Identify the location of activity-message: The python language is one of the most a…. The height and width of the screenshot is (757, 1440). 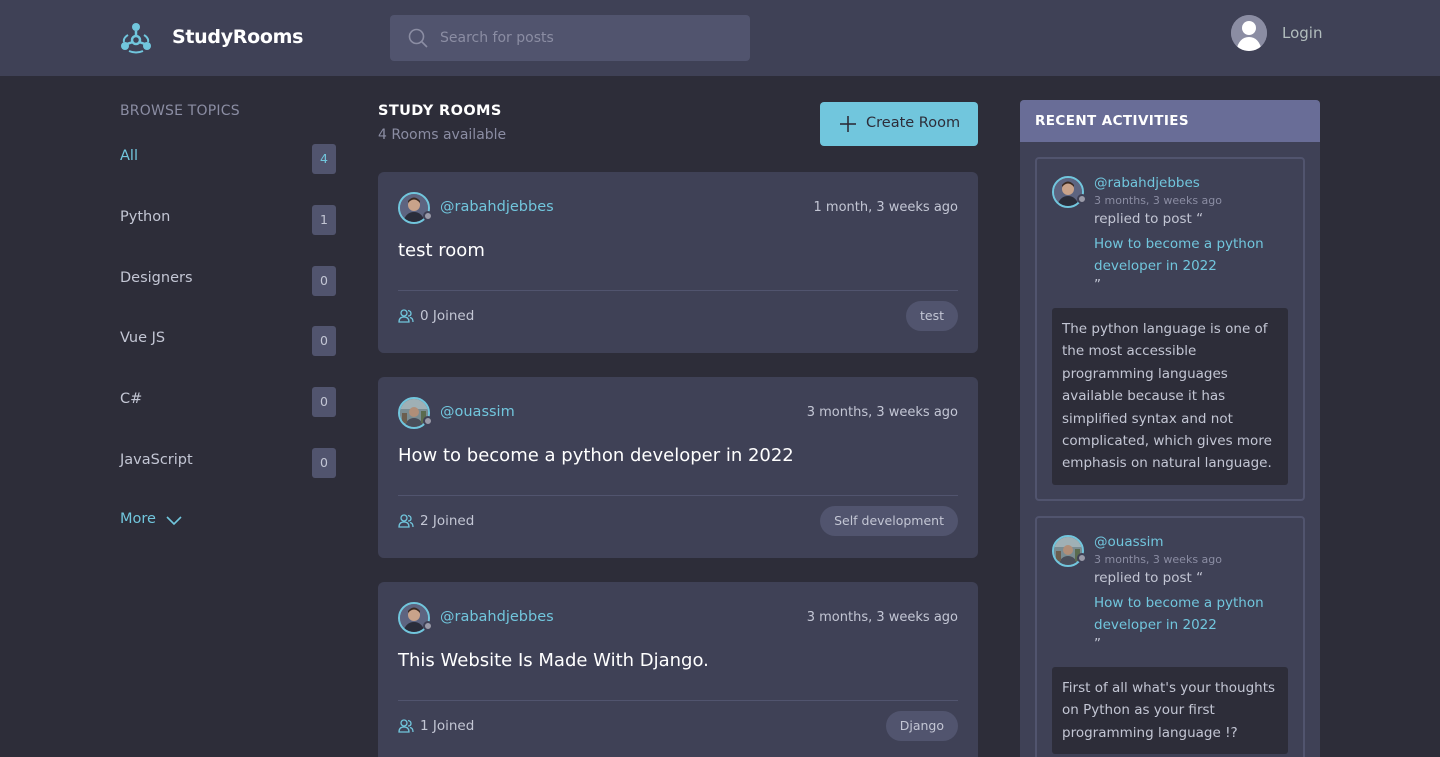
(1170, 396).